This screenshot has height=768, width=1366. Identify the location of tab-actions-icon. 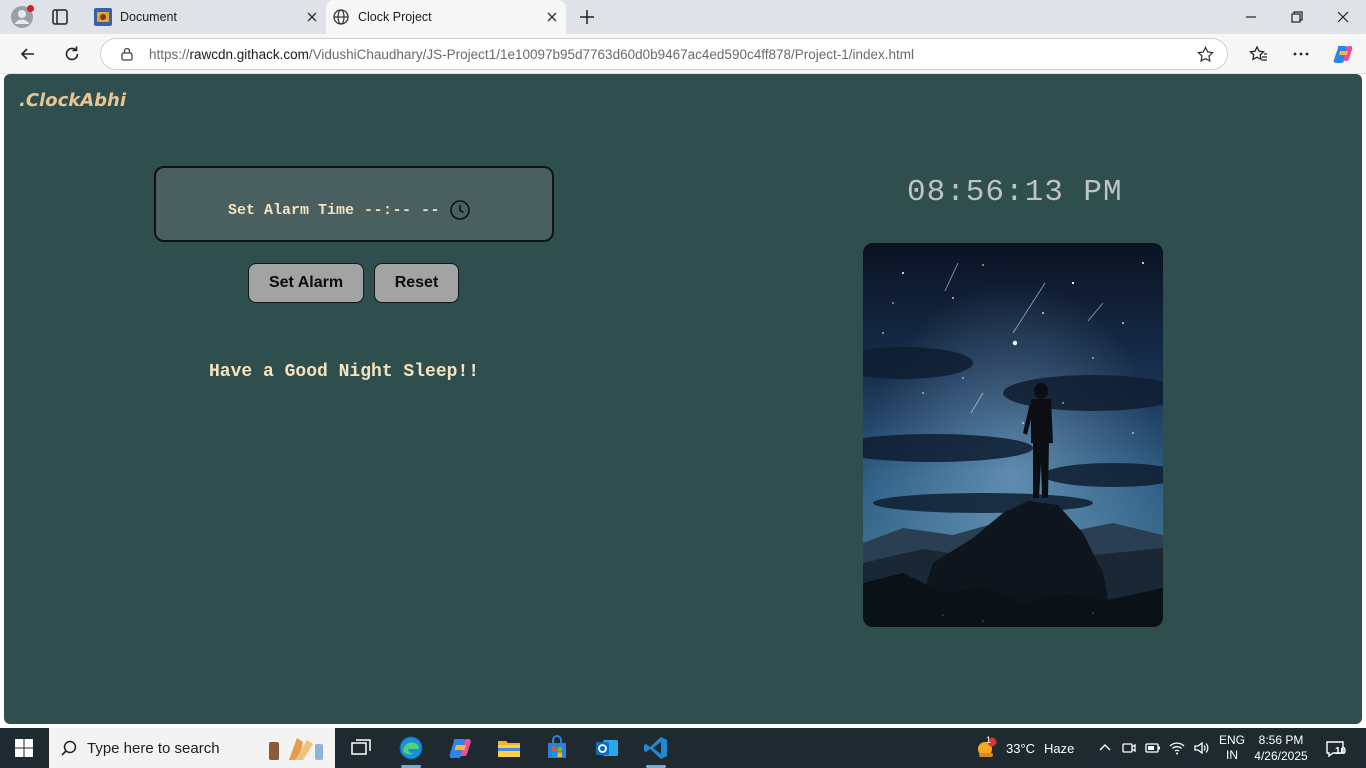
(60, 17).